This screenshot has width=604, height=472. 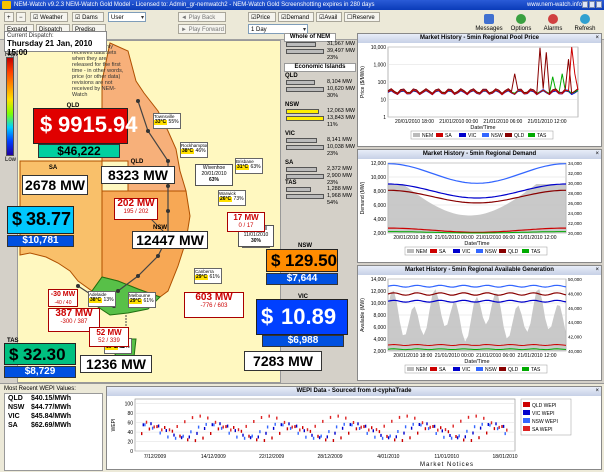 What do you see at coordinates (599, 4) in the screenshot?
I see `close-icon` at bounding box center [599, 4].